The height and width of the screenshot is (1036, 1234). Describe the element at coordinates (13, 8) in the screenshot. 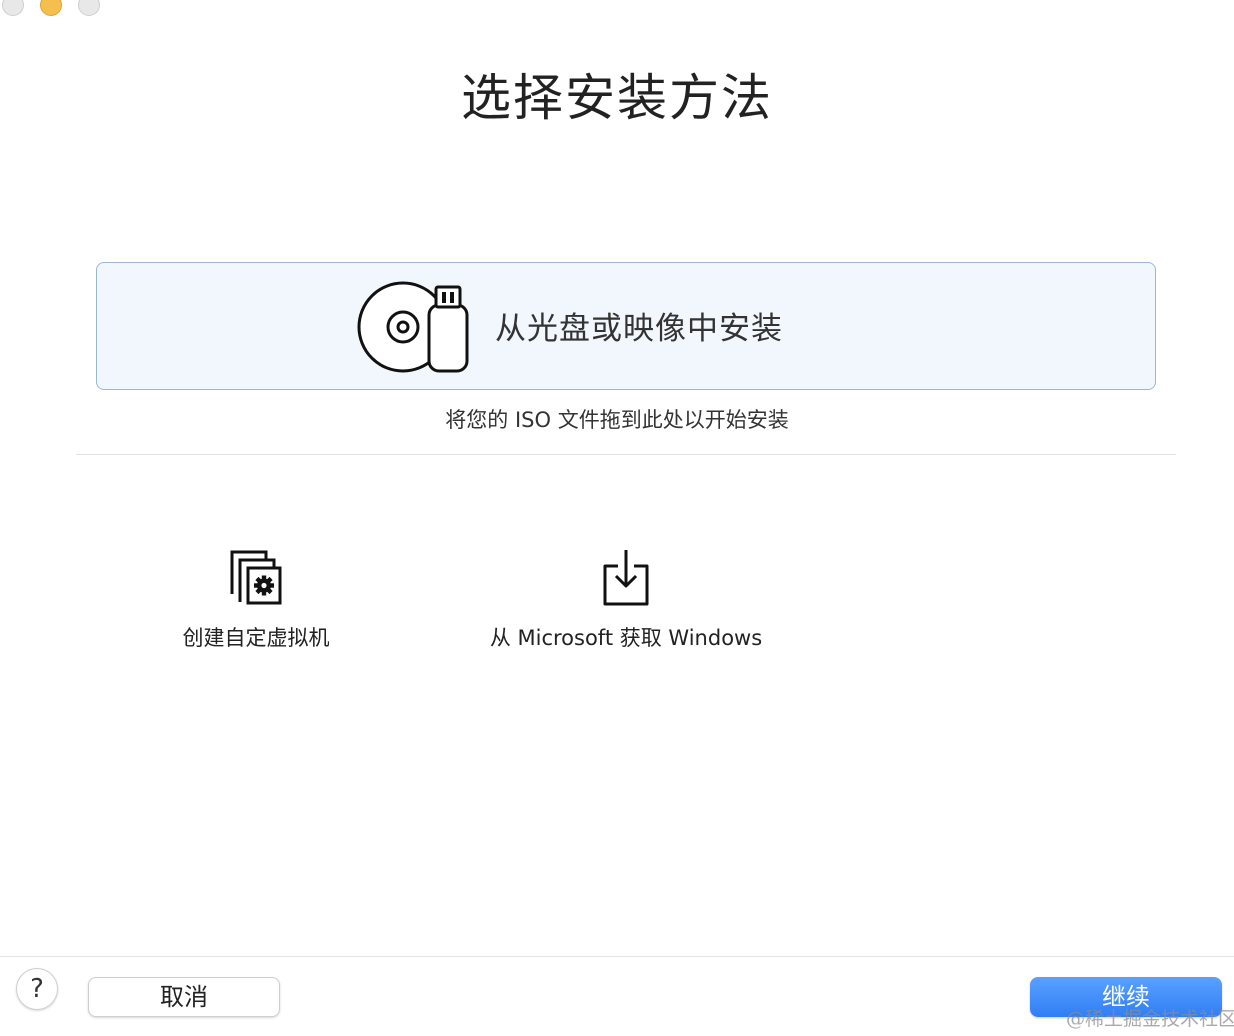

I see `close-button` at that location.